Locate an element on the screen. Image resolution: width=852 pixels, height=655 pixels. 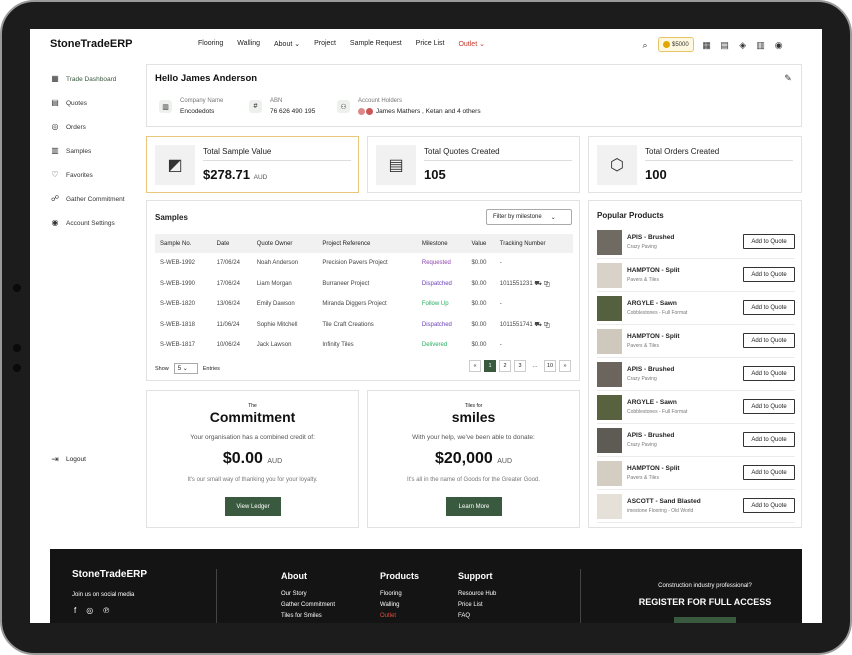
sidebar-item-account-settings: ◉ Account Settings is located at coordinates (100, 223).